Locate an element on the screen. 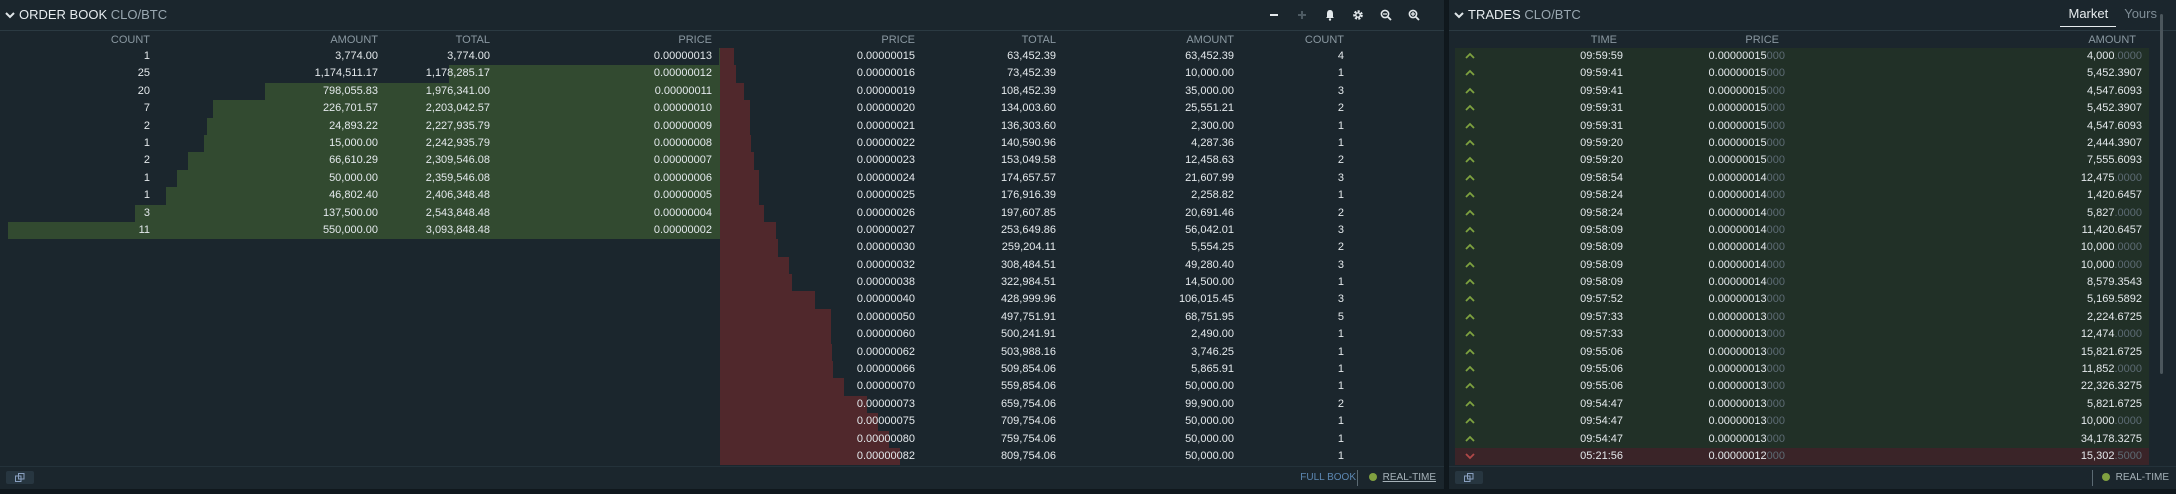 The image size is (2176, 494). trade-amount-value: 4,547.6093 is located at coordinates (2114, 90).